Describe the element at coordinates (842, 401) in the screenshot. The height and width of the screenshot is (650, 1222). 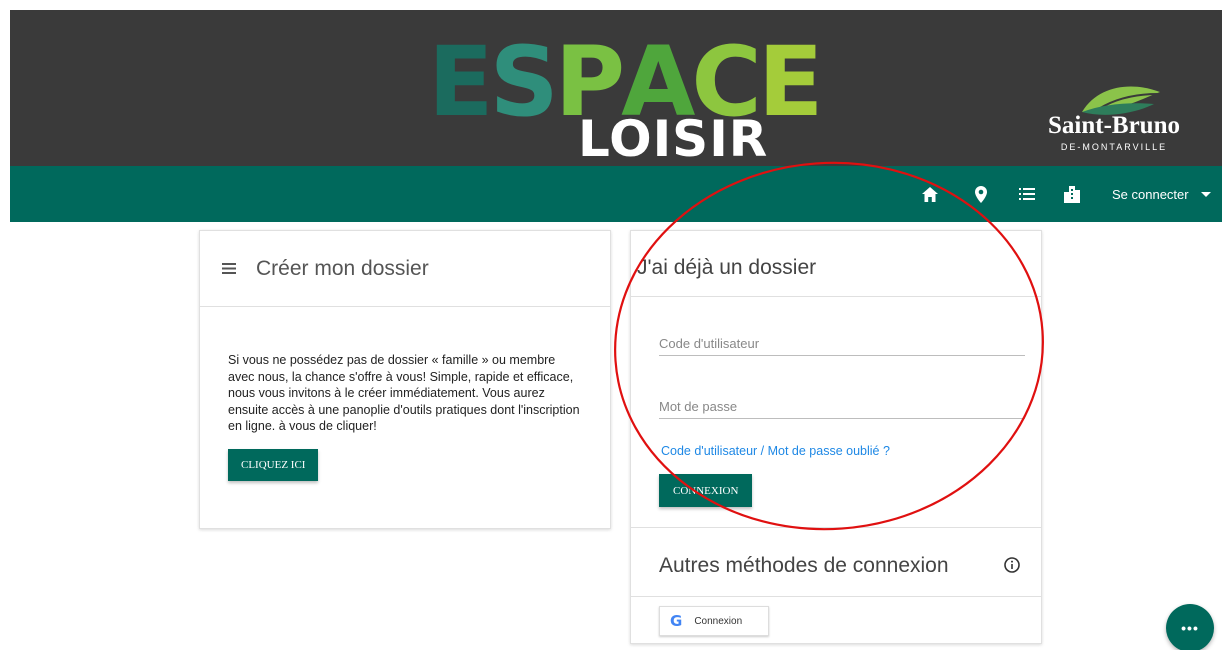
I see `password-field` at that location.